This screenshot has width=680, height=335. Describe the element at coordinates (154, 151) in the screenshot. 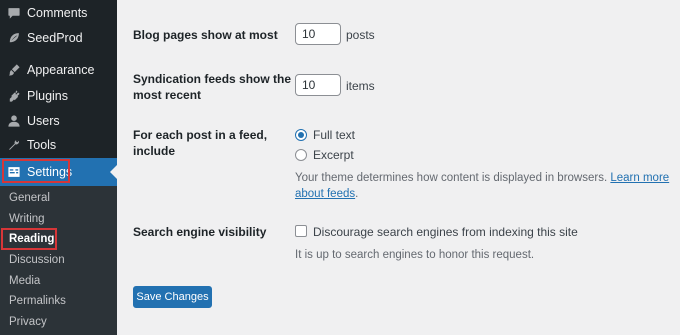

I see `feed-include-label-line2: include` at that location.